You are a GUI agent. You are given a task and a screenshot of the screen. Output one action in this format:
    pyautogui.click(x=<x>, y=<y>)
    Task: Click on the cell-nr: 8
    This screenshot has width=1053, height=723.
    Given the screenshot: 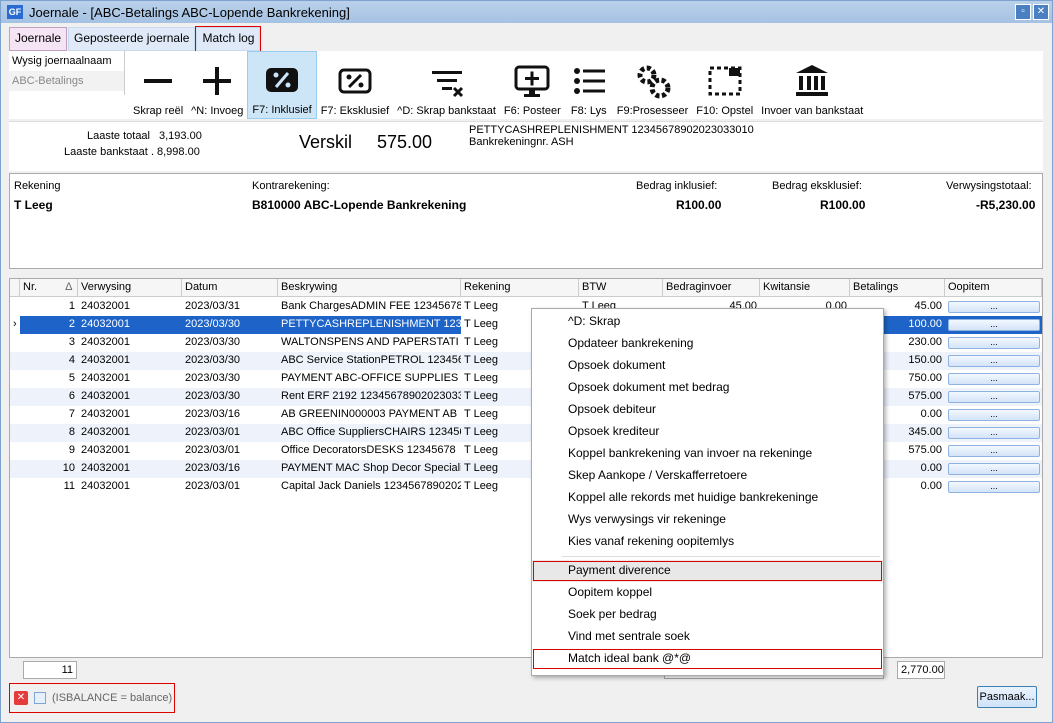 What is the action you would take?
    pyautogui.click(x=49, y=433)
    